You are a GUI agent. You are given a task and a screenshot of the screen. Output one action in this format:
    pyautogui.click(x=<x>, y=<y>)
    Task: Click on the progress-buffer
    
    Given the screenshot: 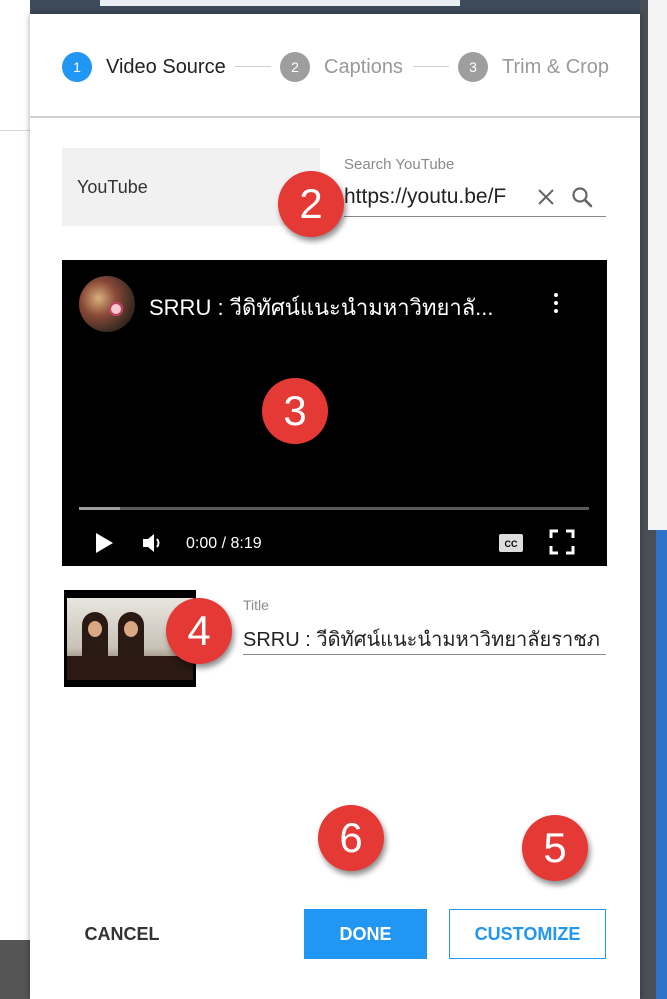 What is the action you would take?
    pyautogui.click(x=99, y=508)
    